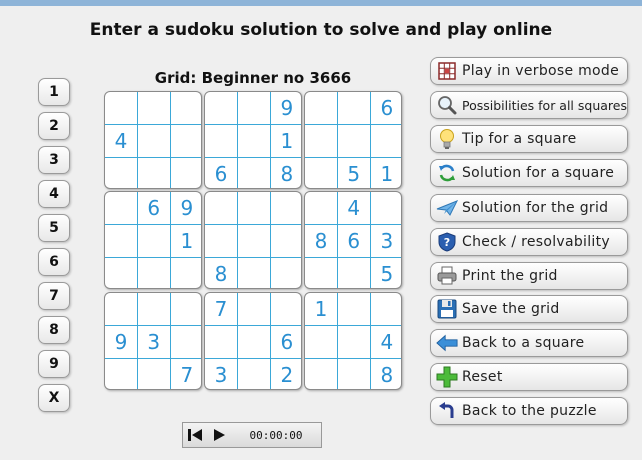 This screenshot has width=642, height=460. What do you see at coordinates (54, 160) in the screenshot?
I see `numpad-button-3: 3` at bounding box center [54, 160].